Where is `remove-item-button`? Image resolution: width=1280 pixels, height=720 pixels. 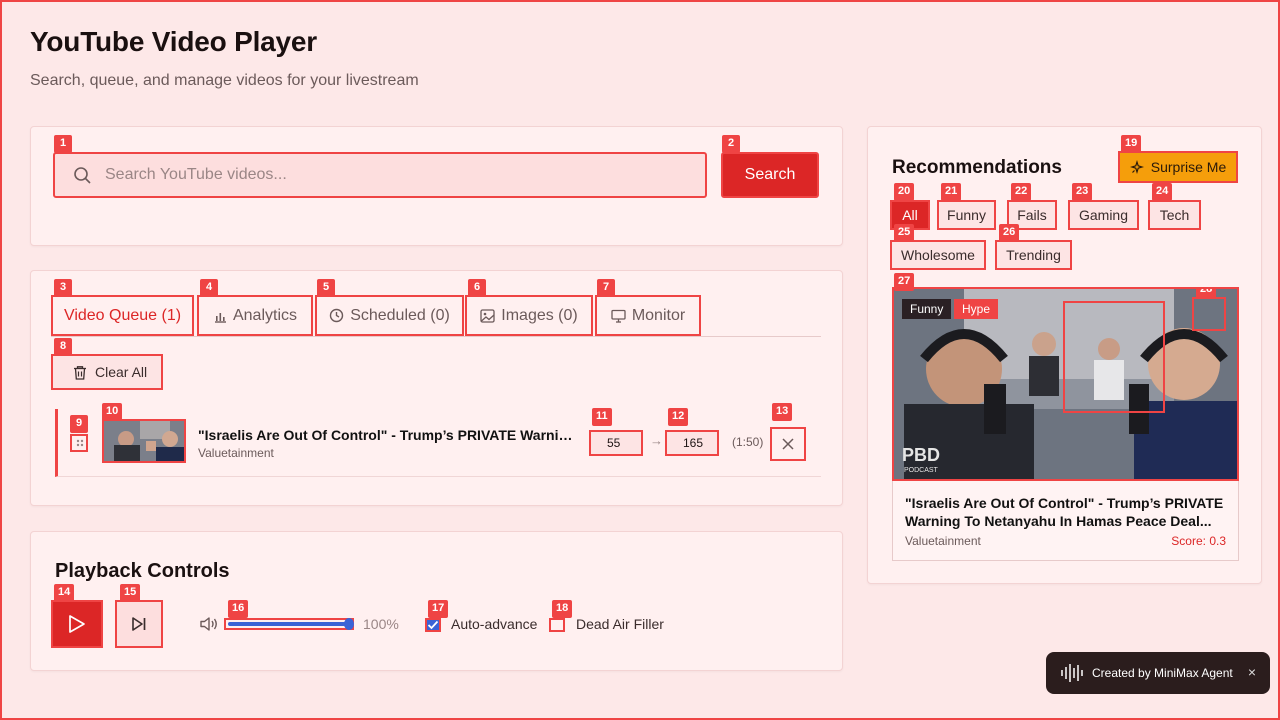
remove-item-button is located at coordinates (788, 444).